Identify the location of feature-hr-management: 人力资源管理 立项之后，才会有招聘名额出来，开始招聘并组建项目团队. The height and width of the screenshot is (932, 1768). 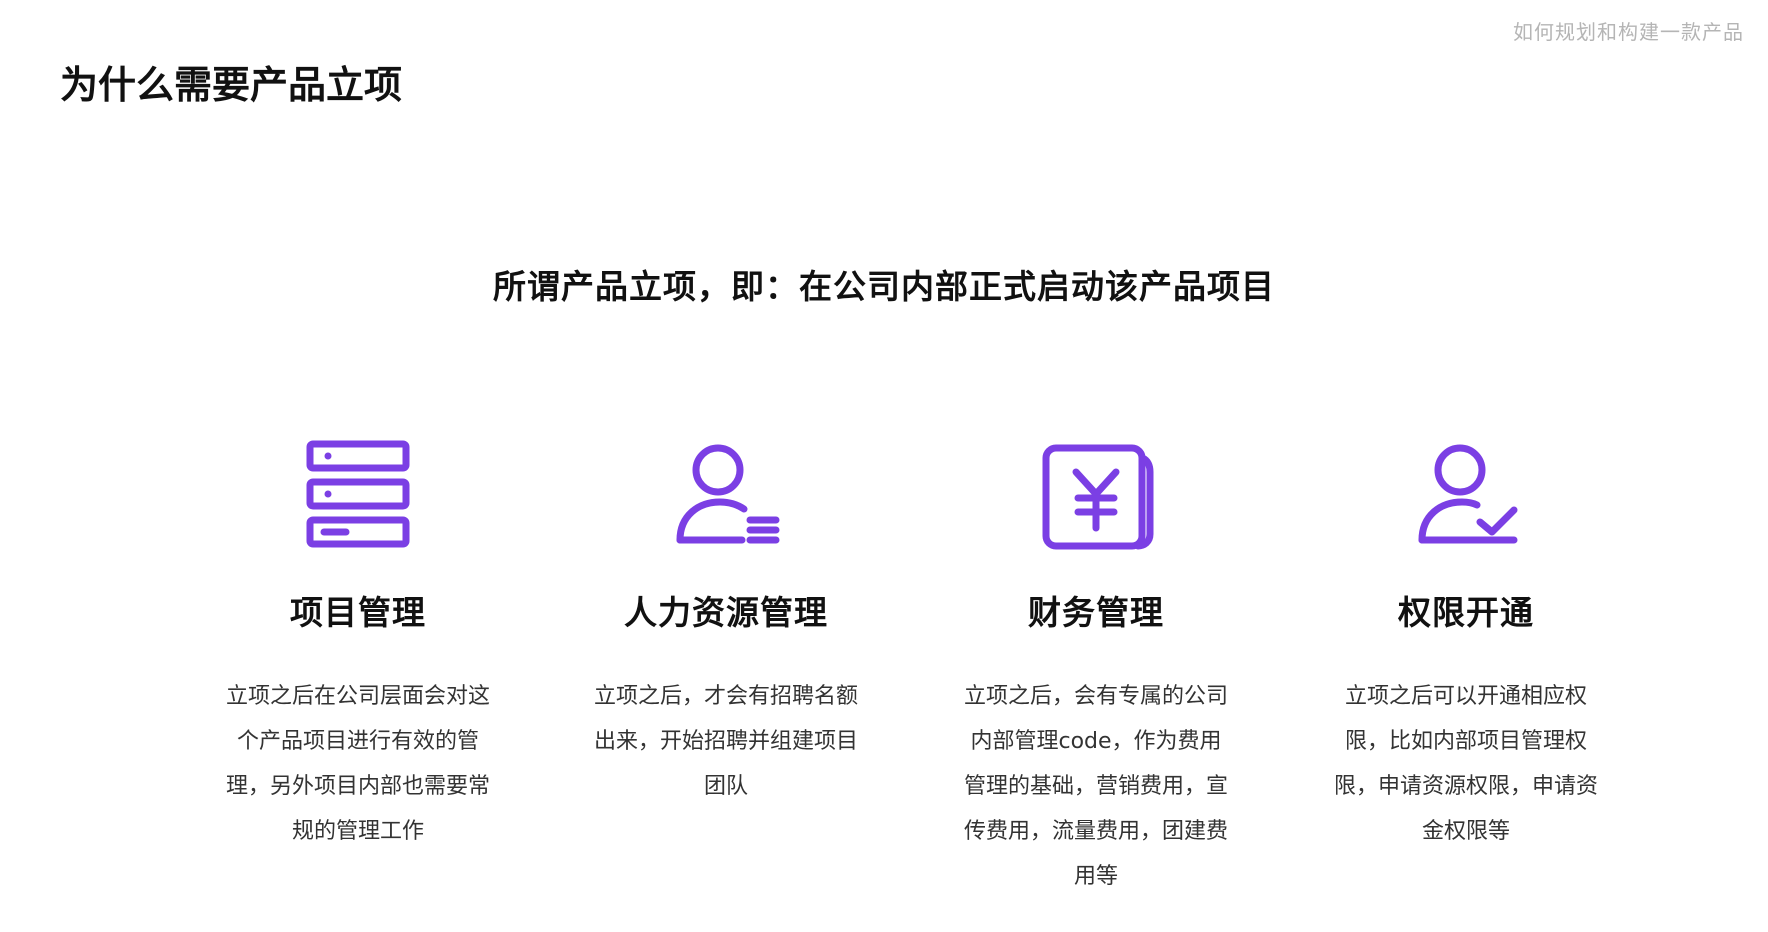
(726, 622).